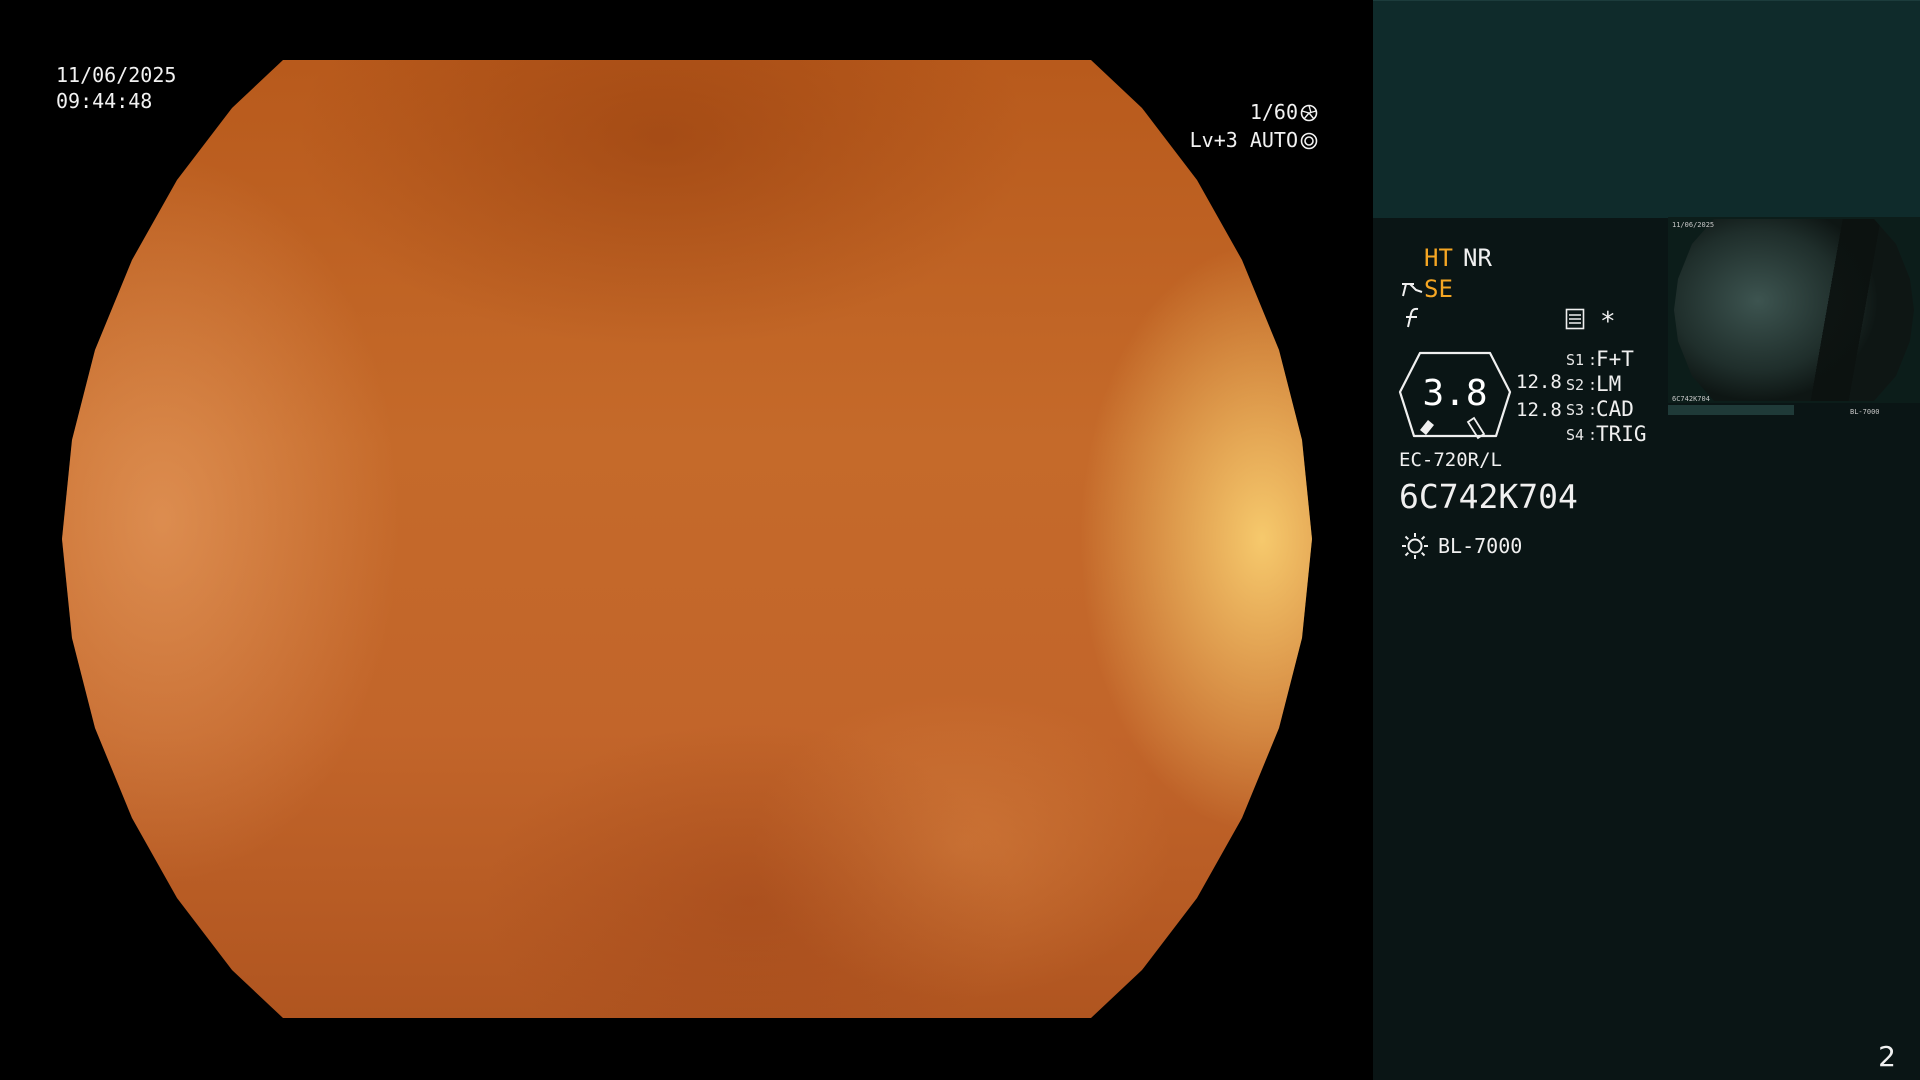 The height and width of the screenshot is (1080, 1920). I want to click on switch-value: LM, so click(1609, 384).